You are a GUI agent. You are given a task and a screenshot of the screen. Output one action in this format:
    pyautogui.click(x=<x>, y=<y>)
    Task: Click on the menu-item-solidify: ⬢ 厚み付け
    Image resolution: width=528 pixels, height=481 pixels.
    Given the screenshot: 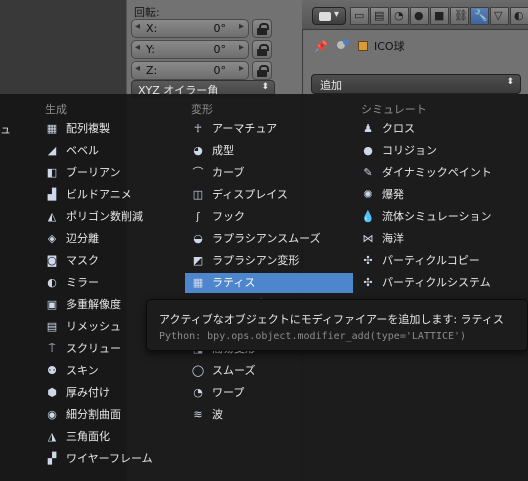 What is the action you would take?
    pyautogui.click(x=105, y=393)
    